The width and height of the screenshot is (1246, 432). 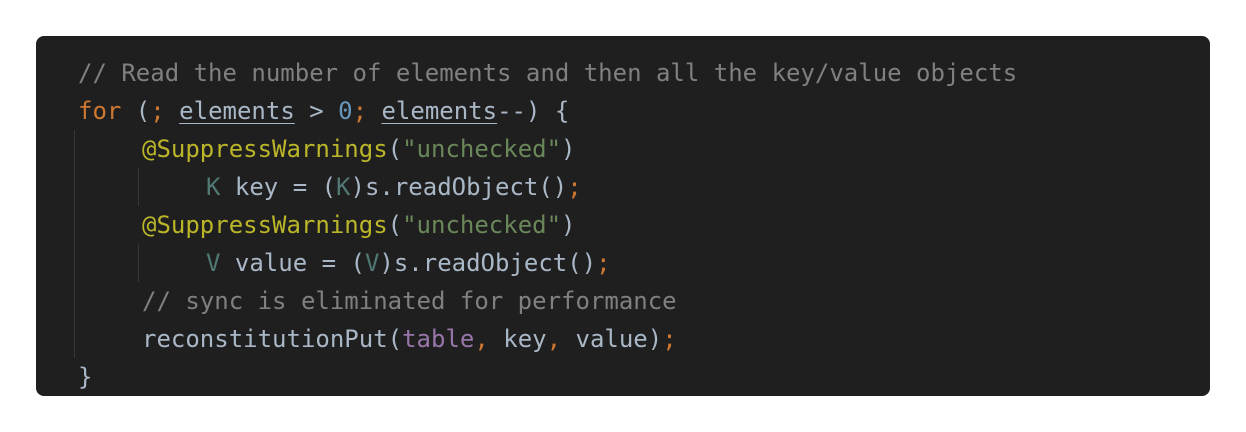 I want to click on method-call: reconstitutionPut(, so click(x=272, y=339).